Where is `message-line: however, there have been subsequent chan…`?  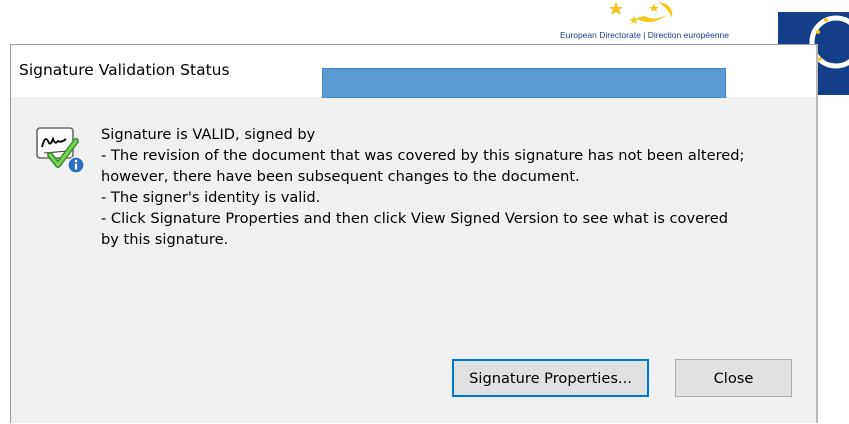
message-line: however, there have been subsequent chan… is located at coordinates (340, 176).